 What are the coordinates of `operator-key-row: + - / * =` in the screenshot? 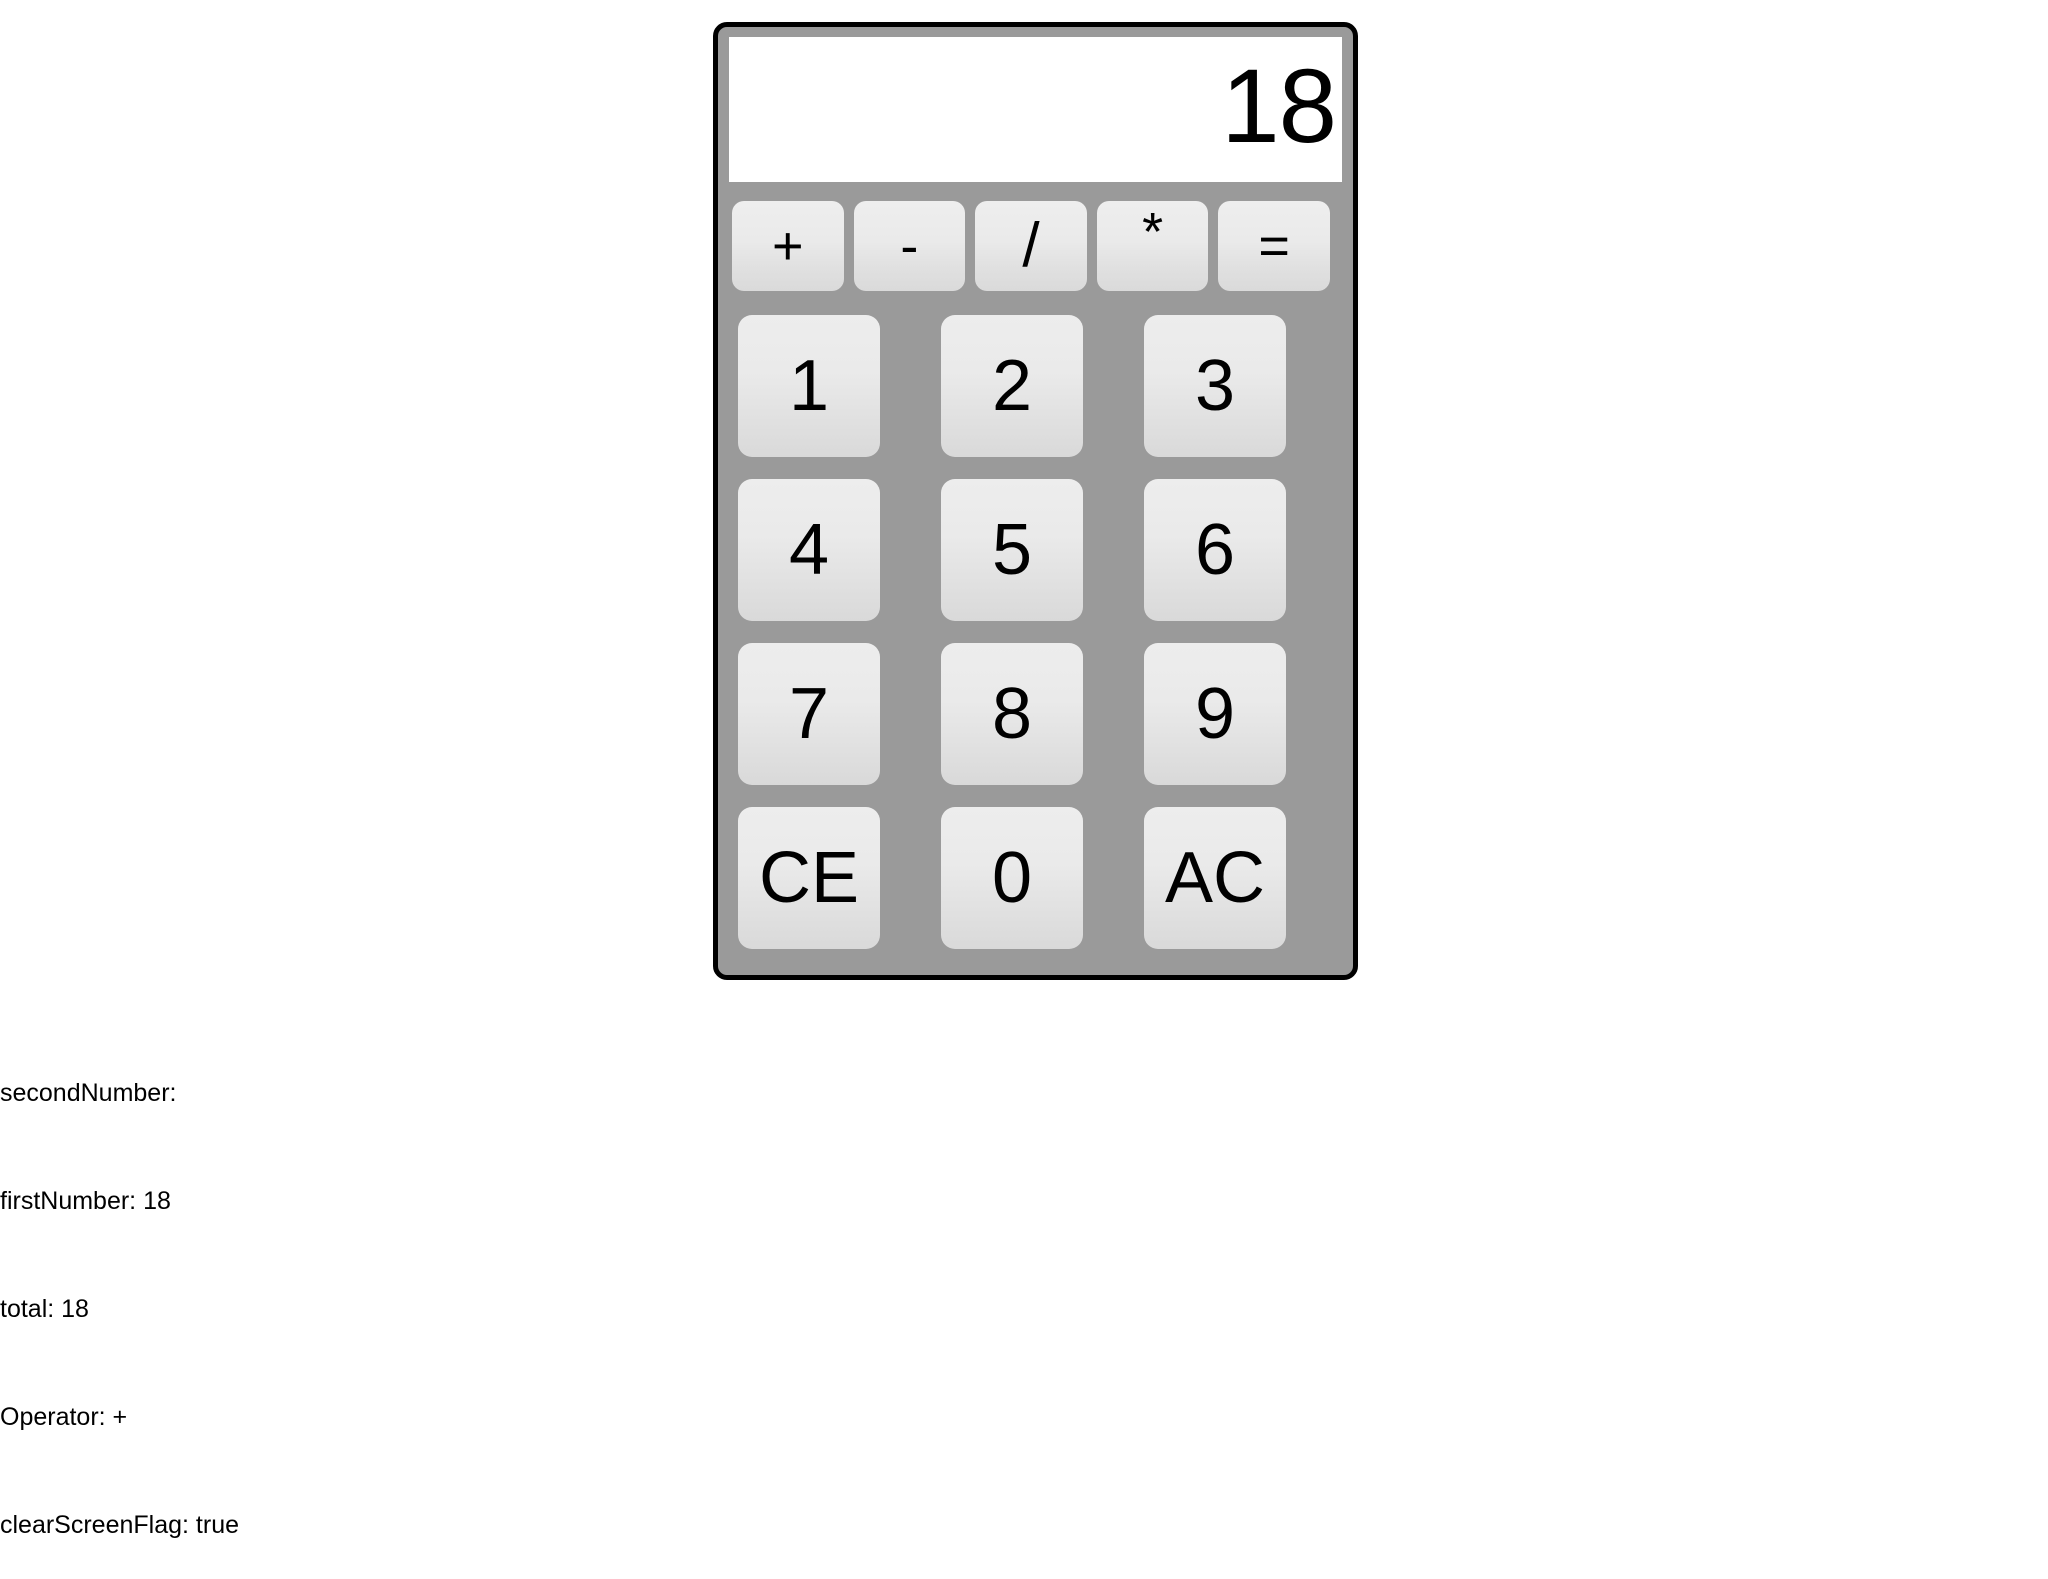 It's located at (1031, 246).